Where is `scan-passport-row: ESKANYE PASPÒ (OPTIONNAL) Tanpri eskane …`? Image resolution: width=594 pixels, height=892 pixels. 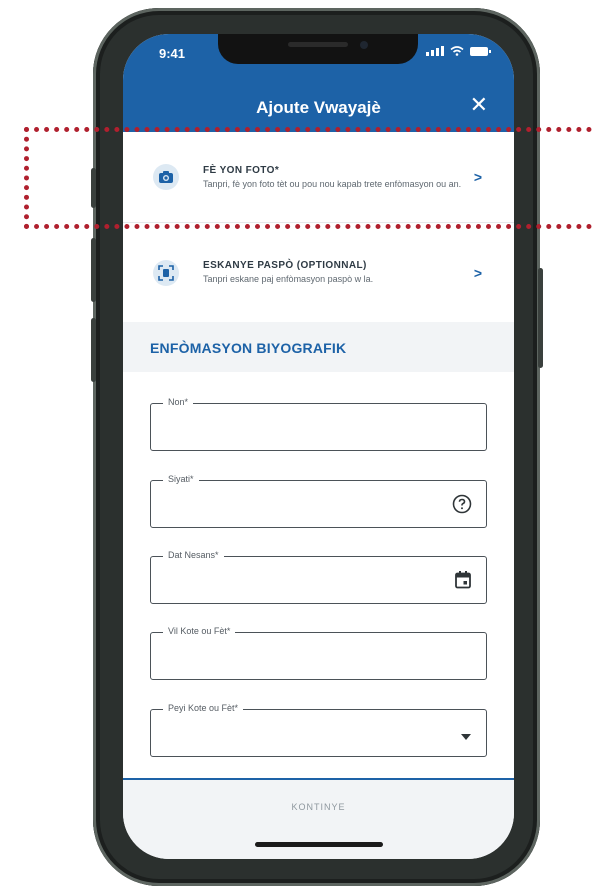
scan-passport-row: ESKANYE PASPÒ (OPTIONNAL) Tanpri eskane … is located at coordinates (318, 272).